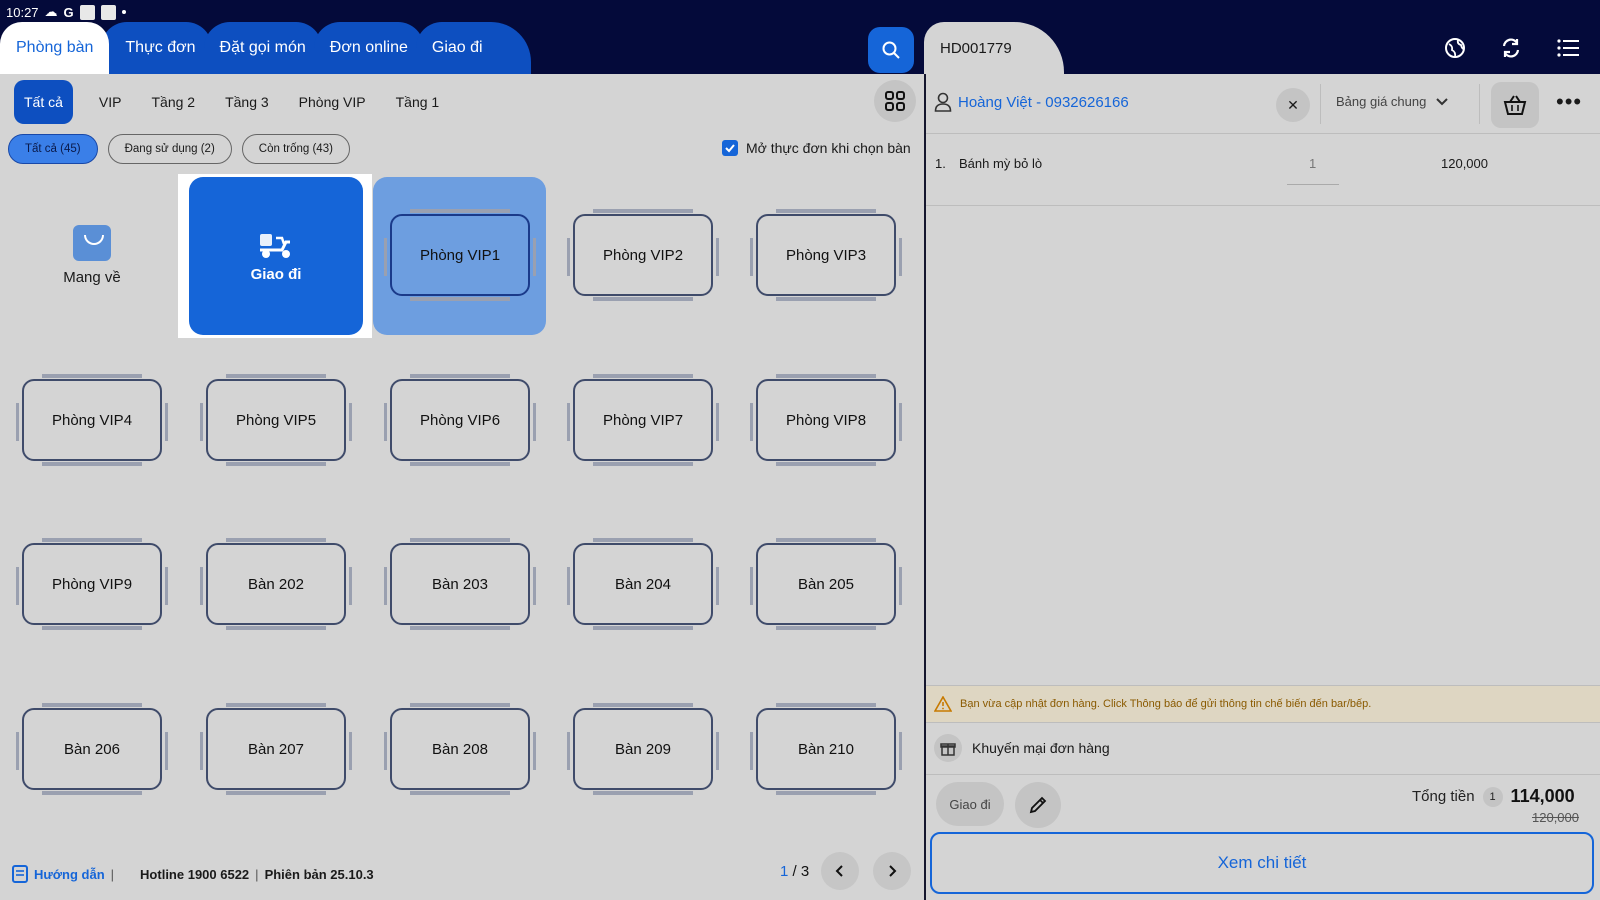 This screenshot has height=900, width=1600. What do you see at coordinates (1493, 796) in the screenshot?
I see `order-total: Tổng tiền 1 114,000` at bounding box center [1493, 796].